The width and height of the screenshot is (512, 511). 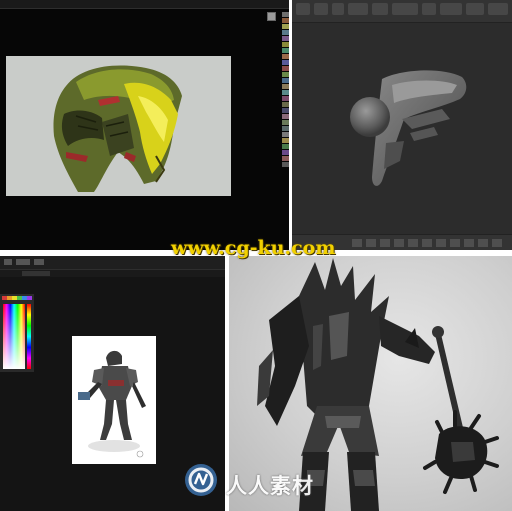 What do you see at coordinates (402, 11) in the screenshot?
I see `sculpt-toolbar` at bounding box center [402, 11].